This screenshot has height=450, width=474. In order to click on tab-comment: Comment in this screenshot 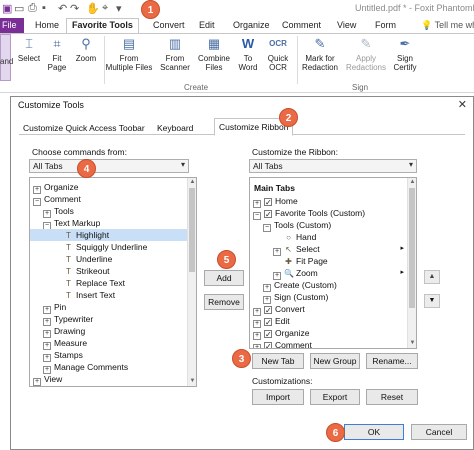, I will do `click(301, 25)`.